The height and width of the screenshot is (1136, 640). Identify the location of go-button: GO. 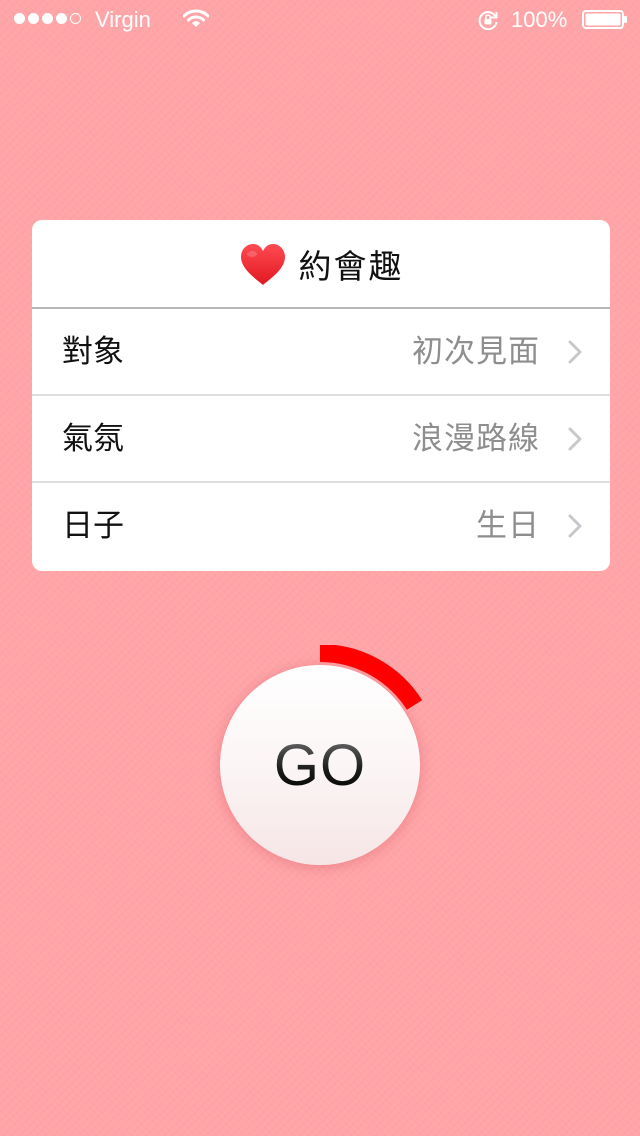
(320, 765).